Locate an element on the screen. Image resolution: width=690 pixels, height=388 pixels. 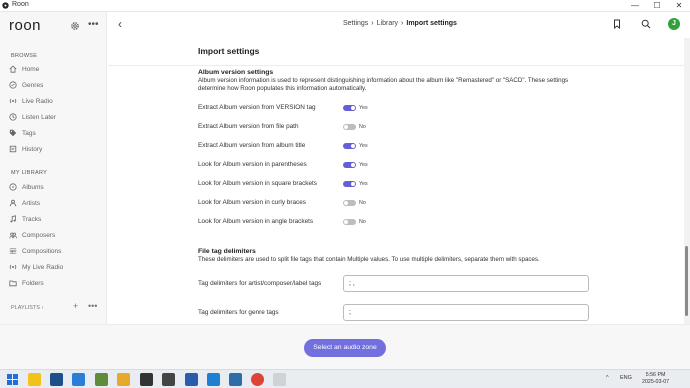
library-section-label: MY LIBRARY is located at coordinates (29, 173).